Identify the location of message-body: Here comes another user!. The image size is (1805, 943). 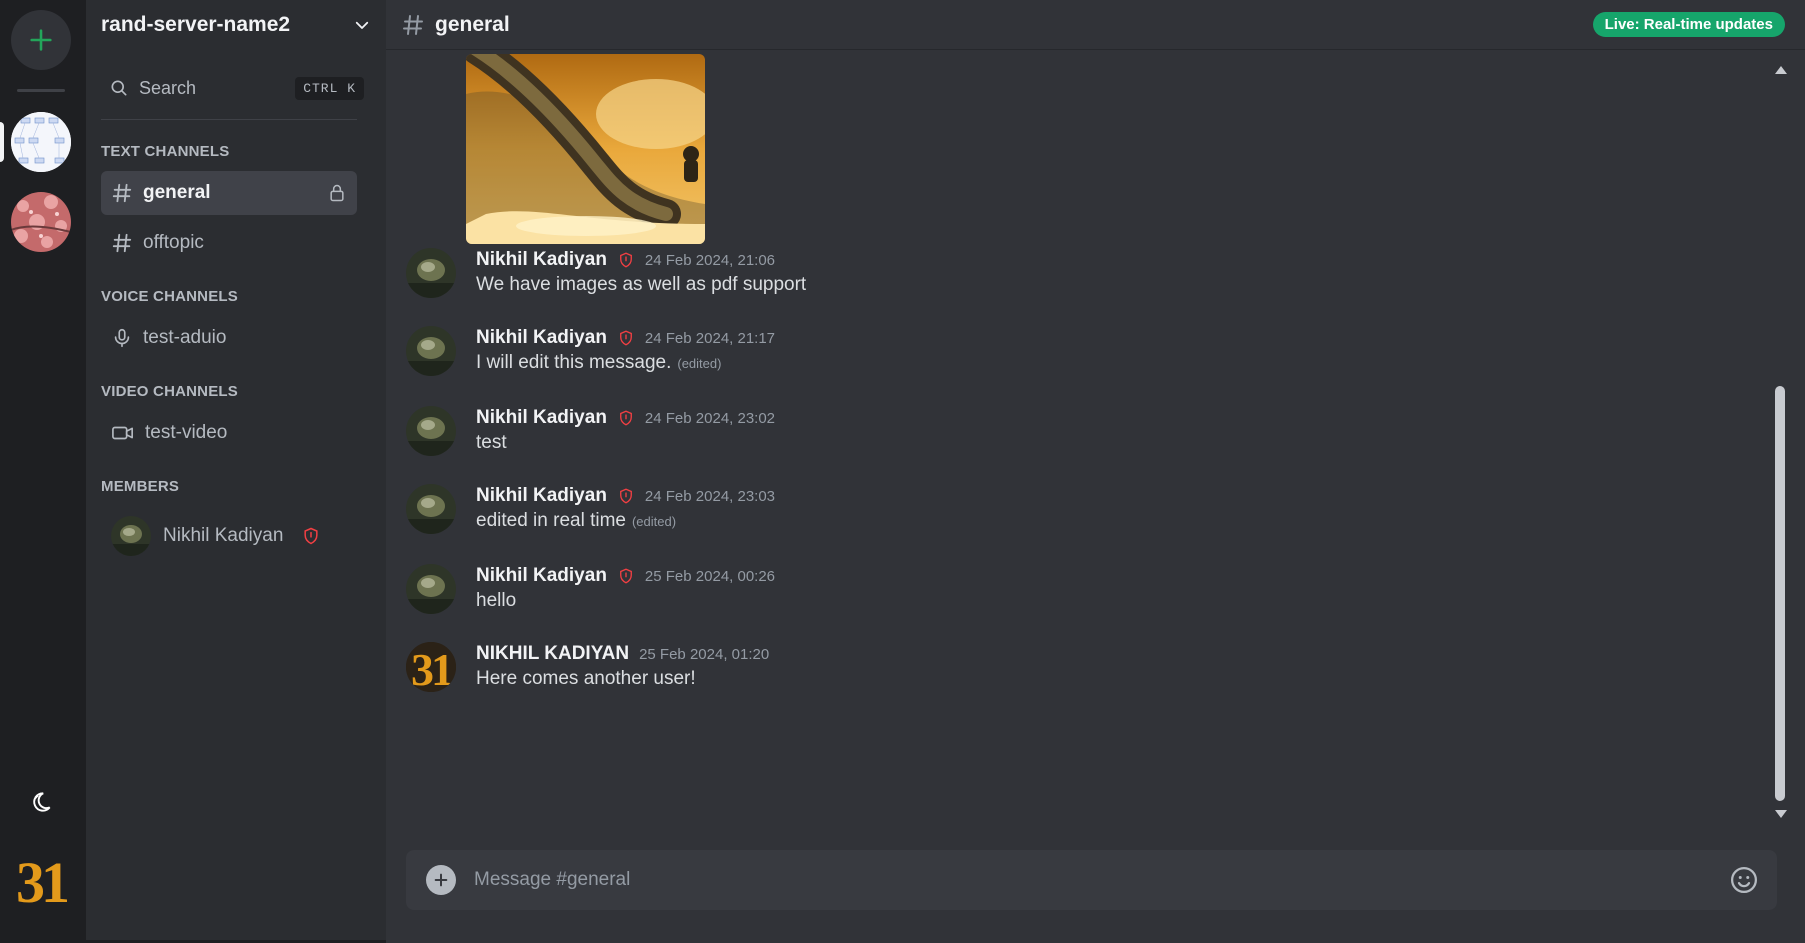
(589, 679).